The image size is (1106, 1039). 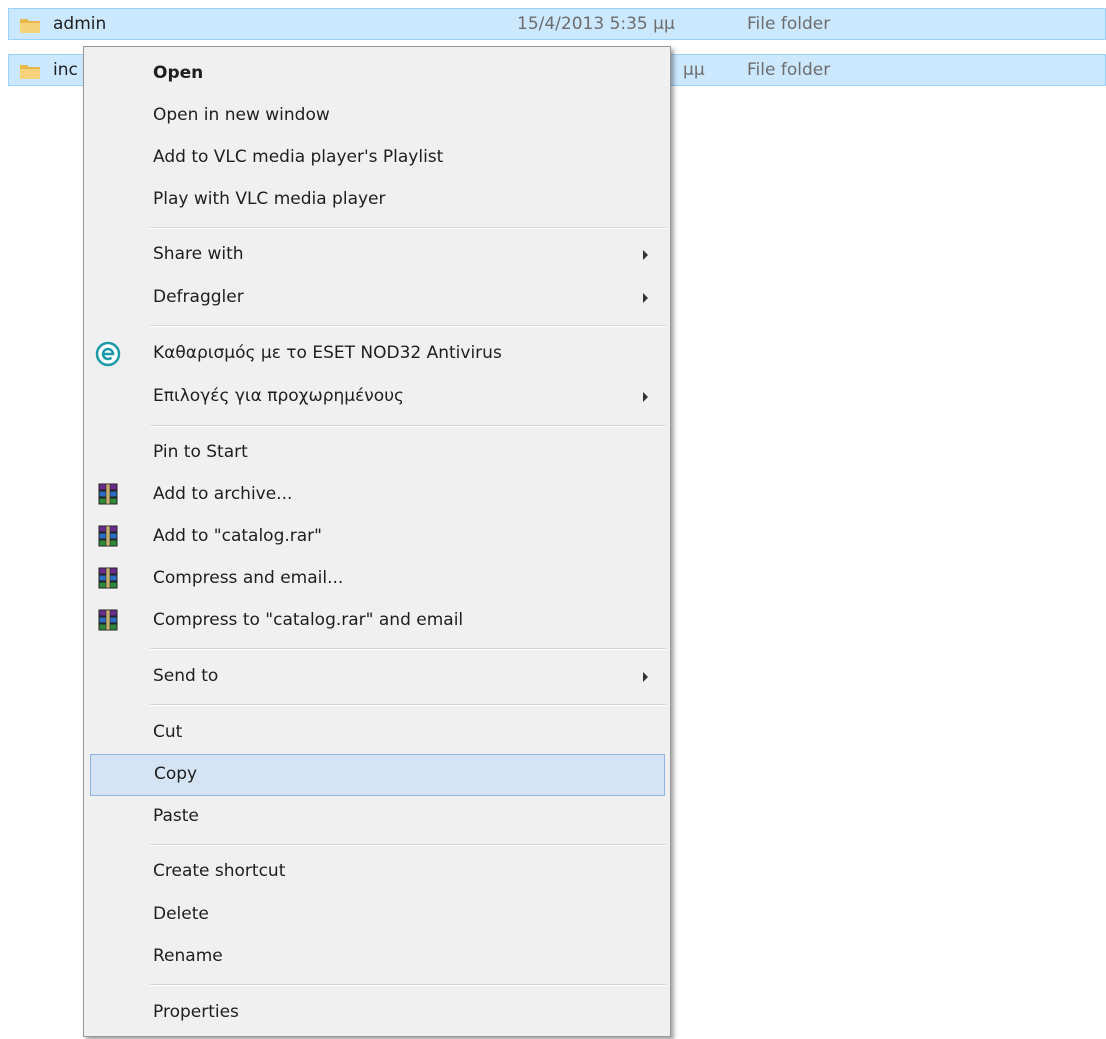 I want to click on menu-item-create-shortcut: Create shortcut, so click(x=377, y=872).